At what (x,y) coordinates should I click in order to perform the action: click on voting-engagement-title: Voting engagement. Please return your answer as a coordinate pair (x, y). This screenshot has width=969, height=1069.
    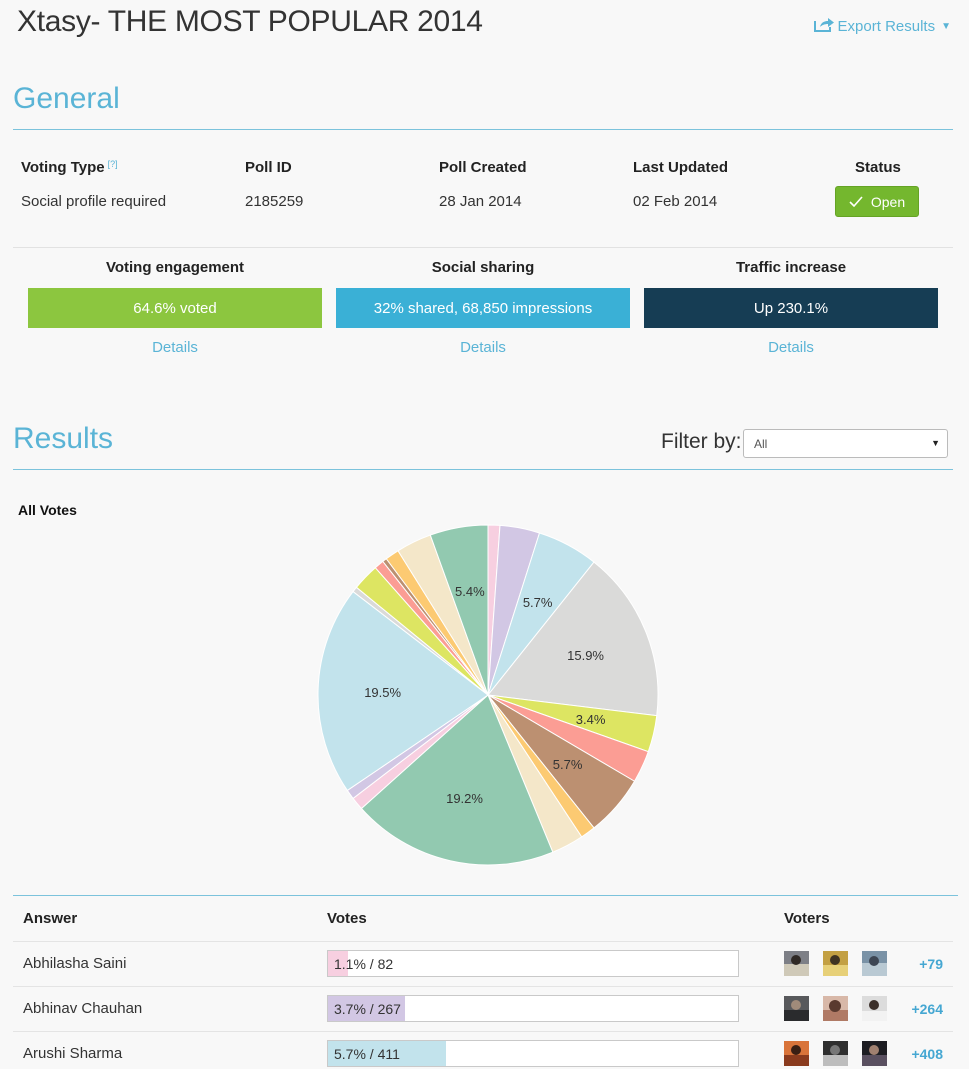
    Looking at the image, I should click on (175, 267).